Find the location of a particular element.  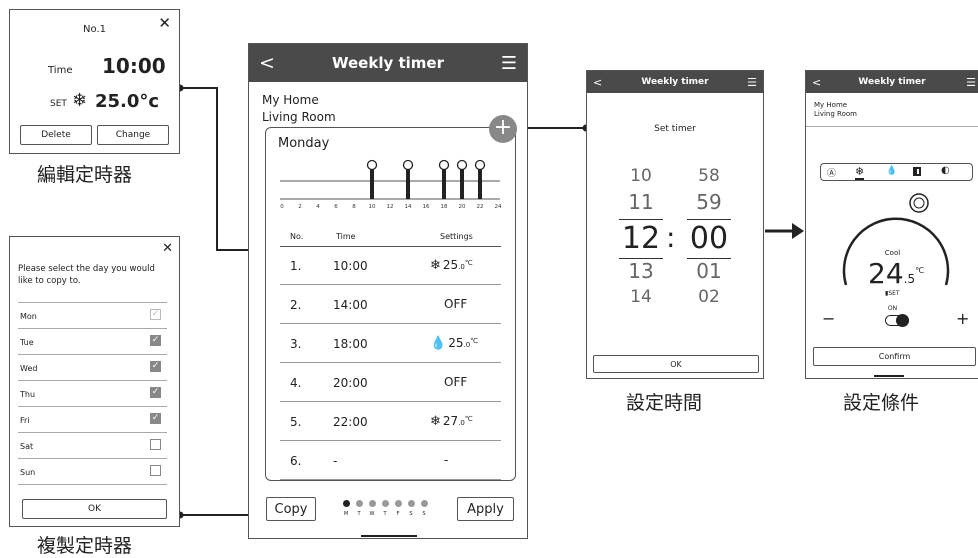

home-name: My Home is located at coordinates (290, 100).